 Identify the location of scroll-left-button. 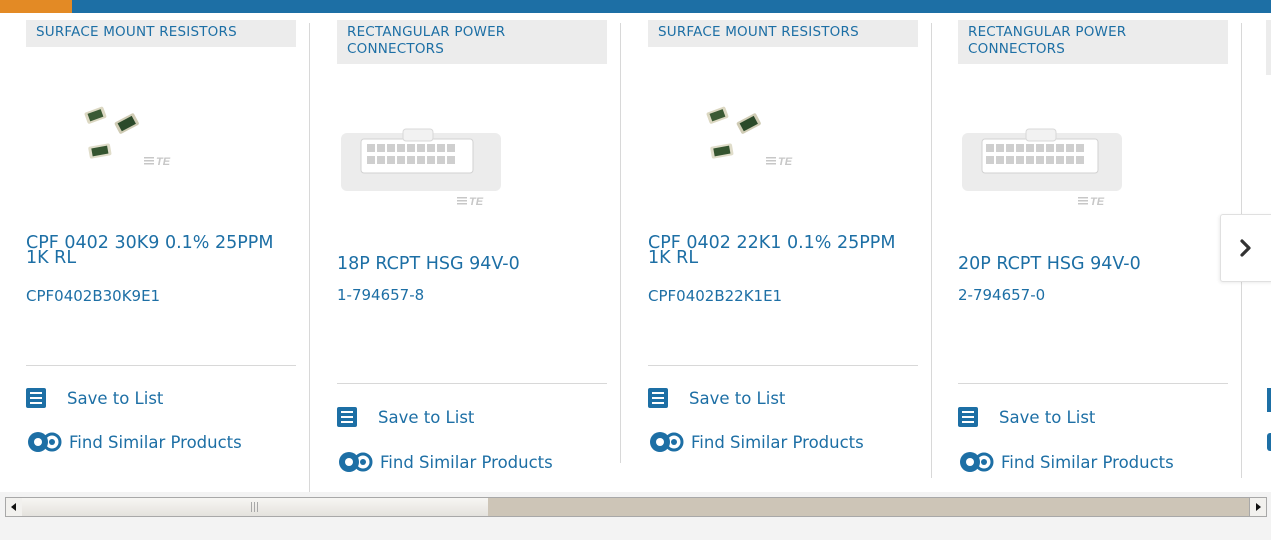
(14, 507).